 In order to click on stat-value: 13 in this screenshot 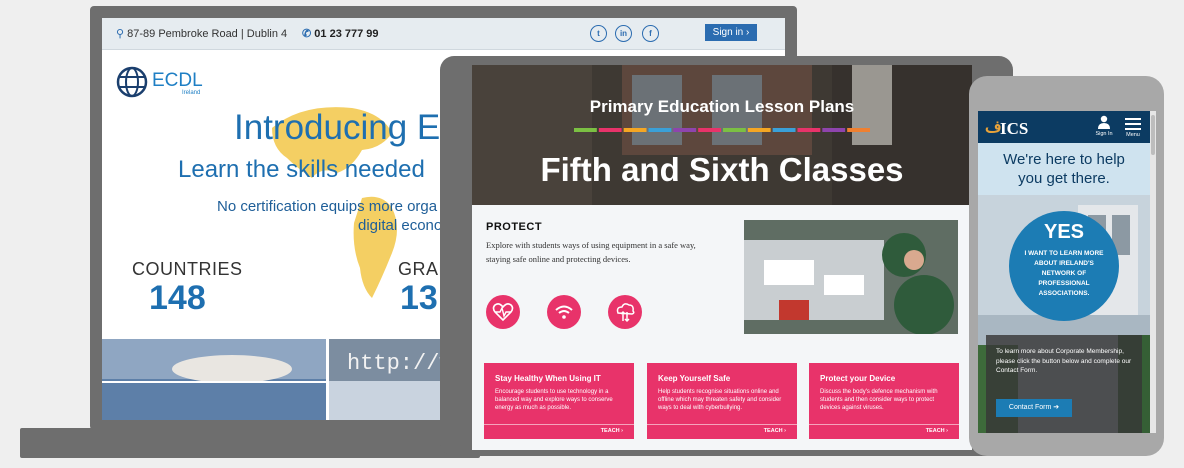, I will do `click(419, 298)`.